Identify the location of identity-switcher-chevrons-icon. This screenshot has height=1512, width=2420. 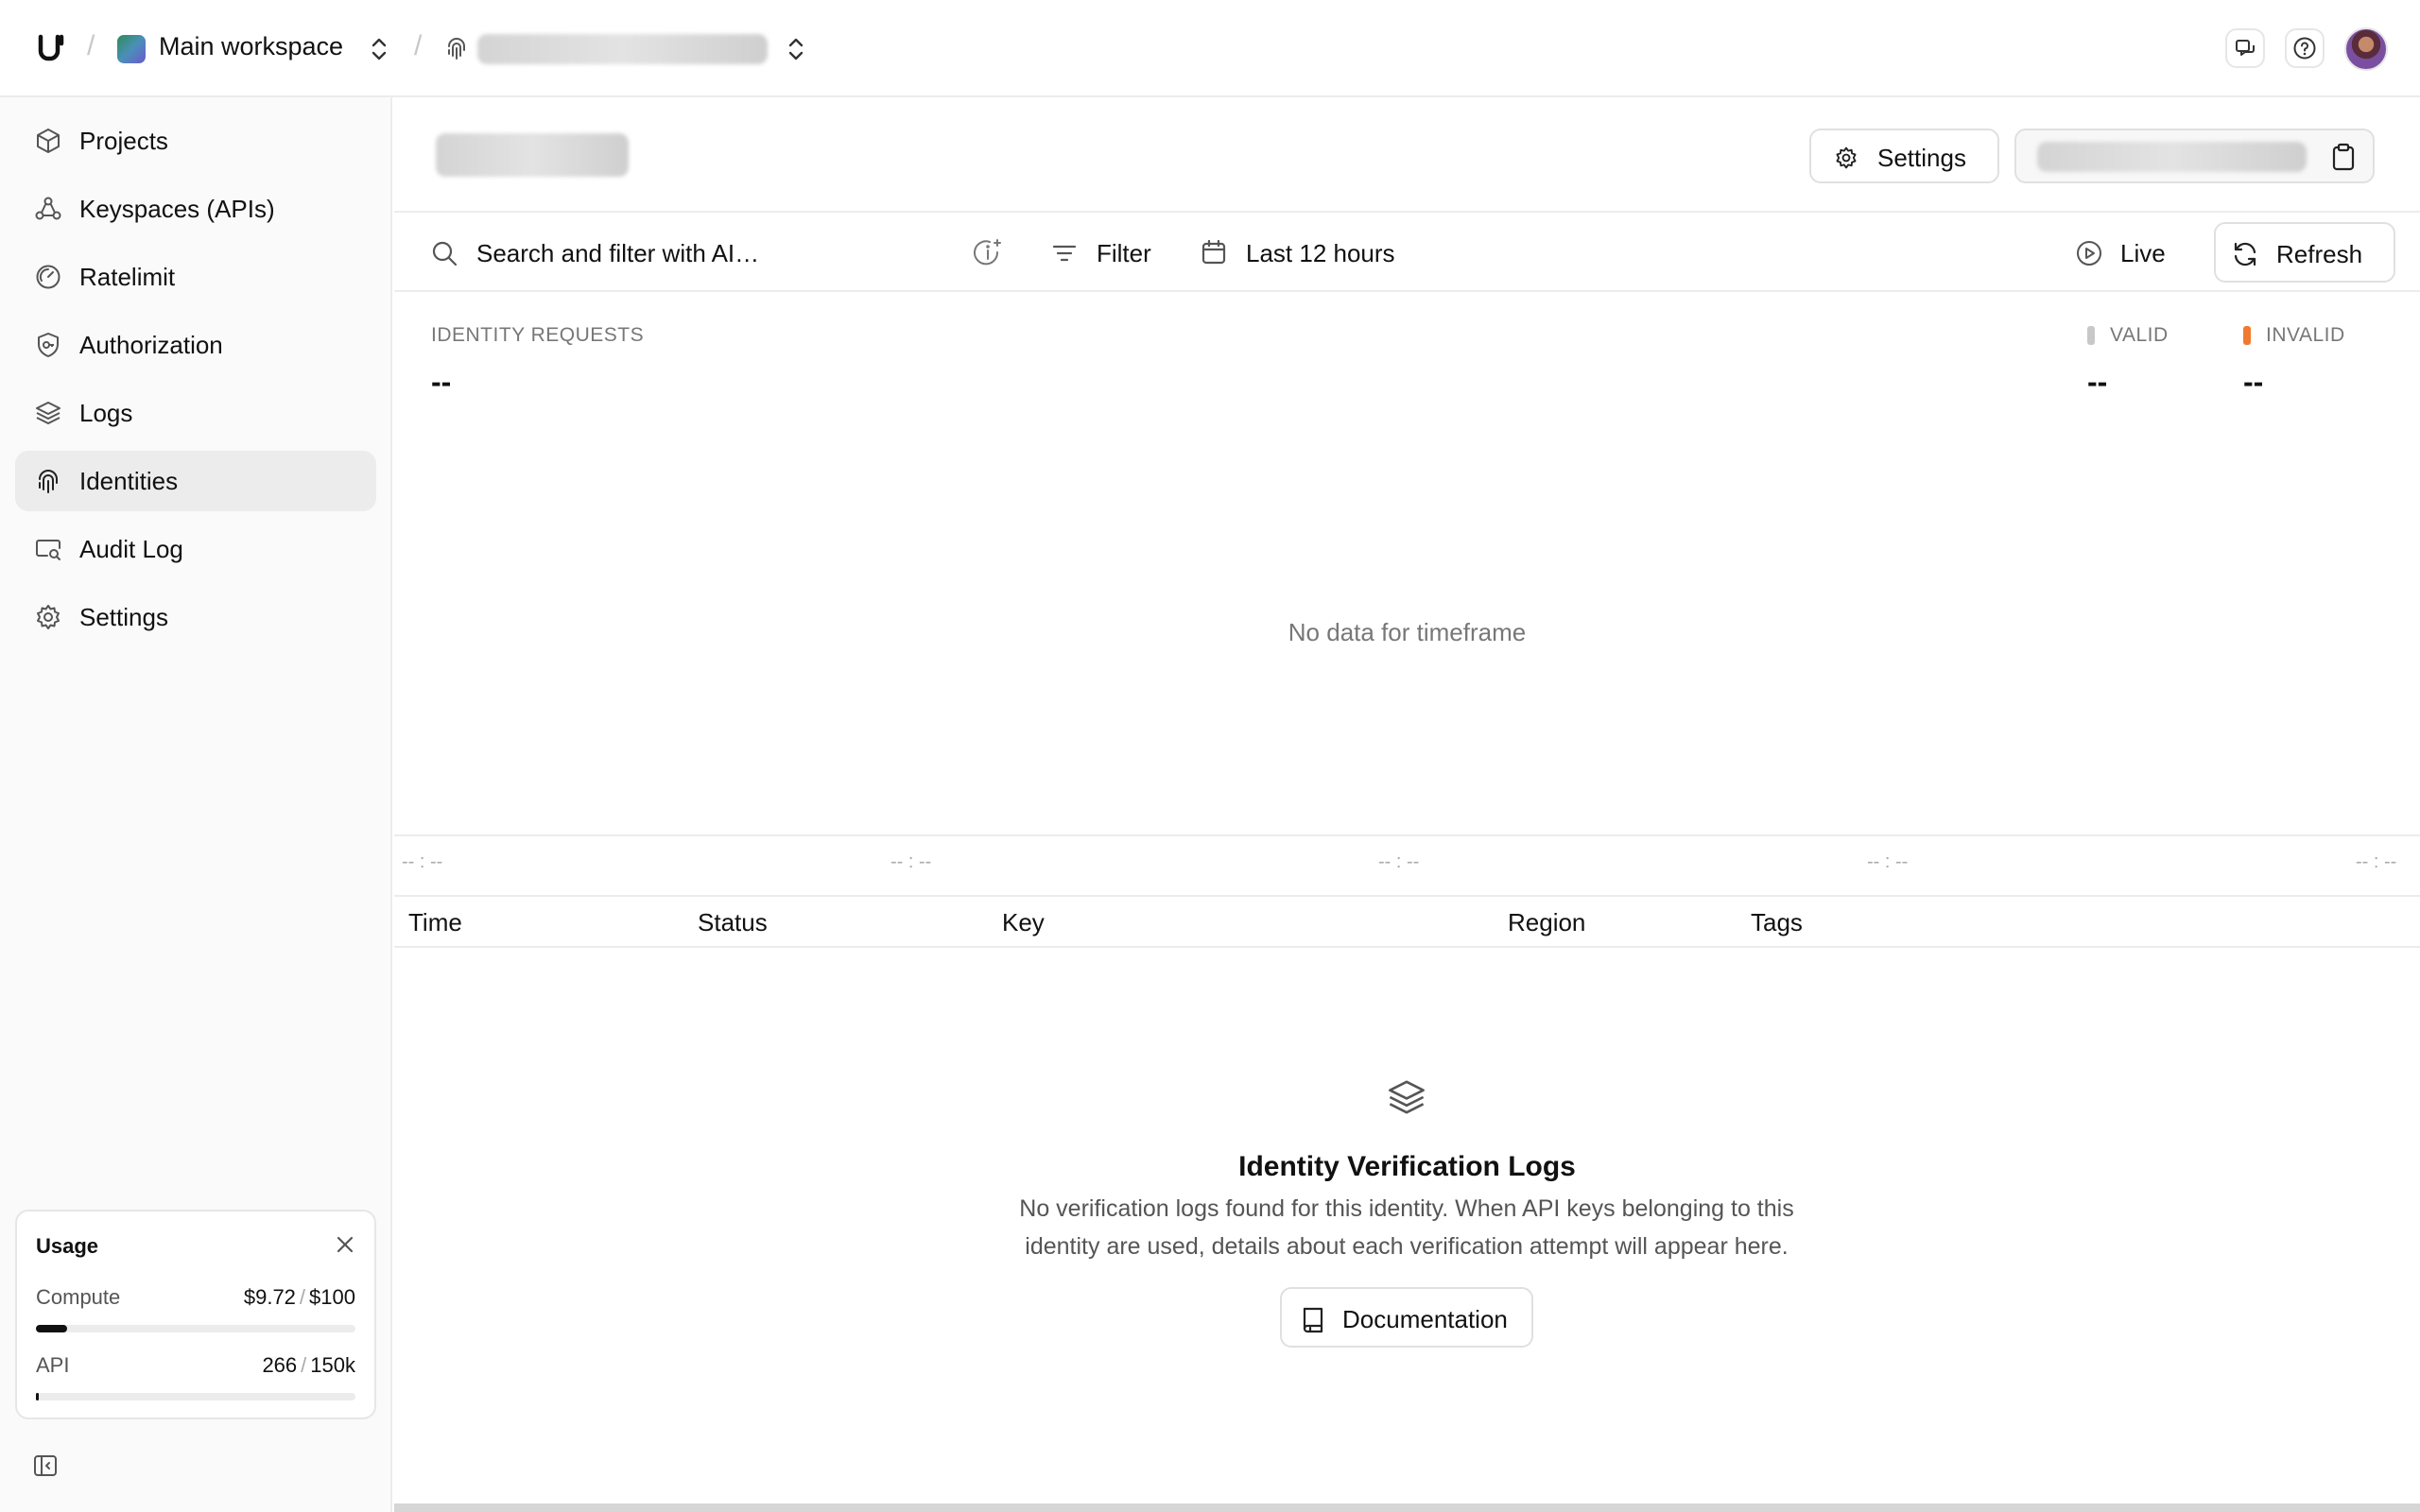
(796, 49).